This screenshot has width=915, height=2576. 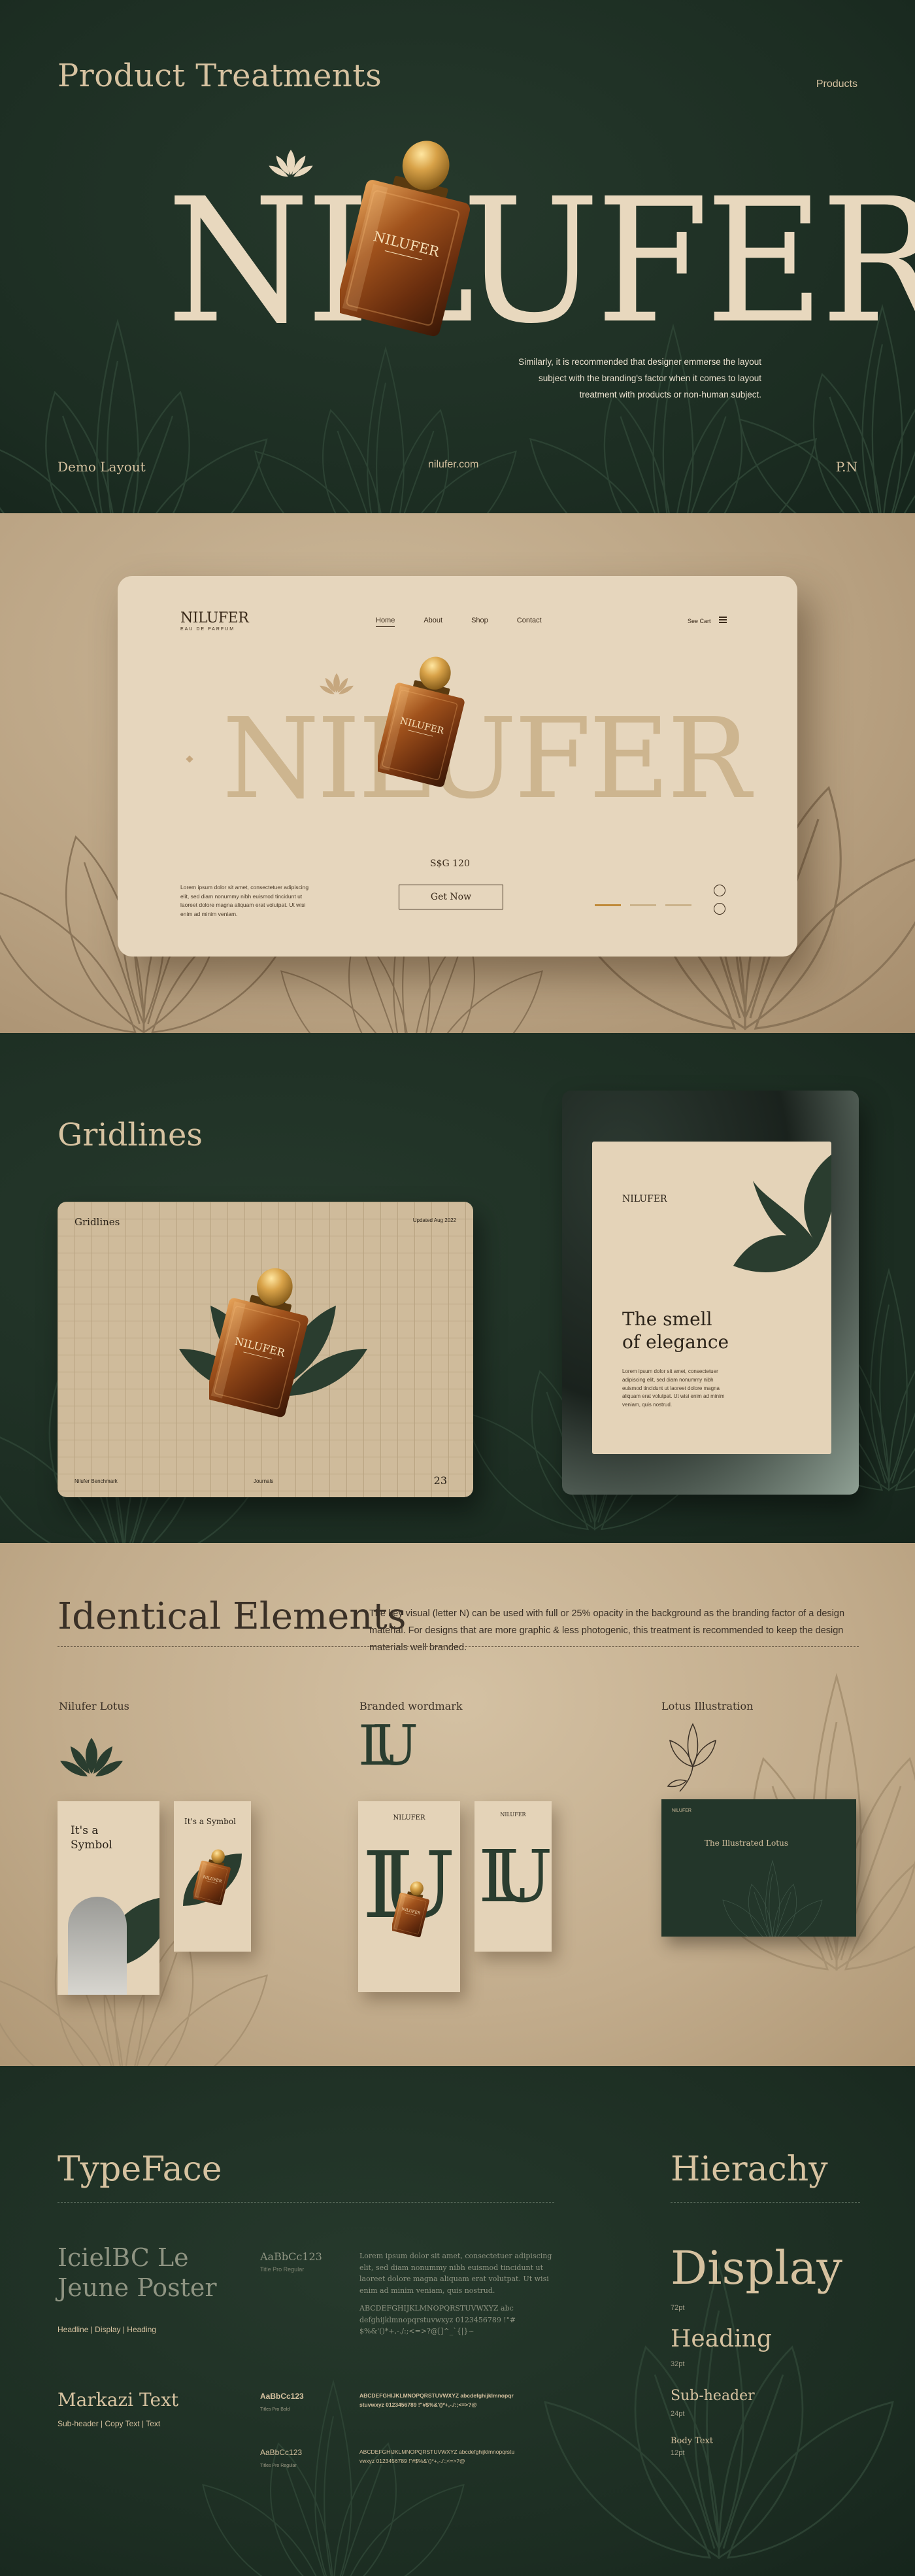 I want to click on hierarchy-subheader: Sub-header, so click(x=713, y=2396).